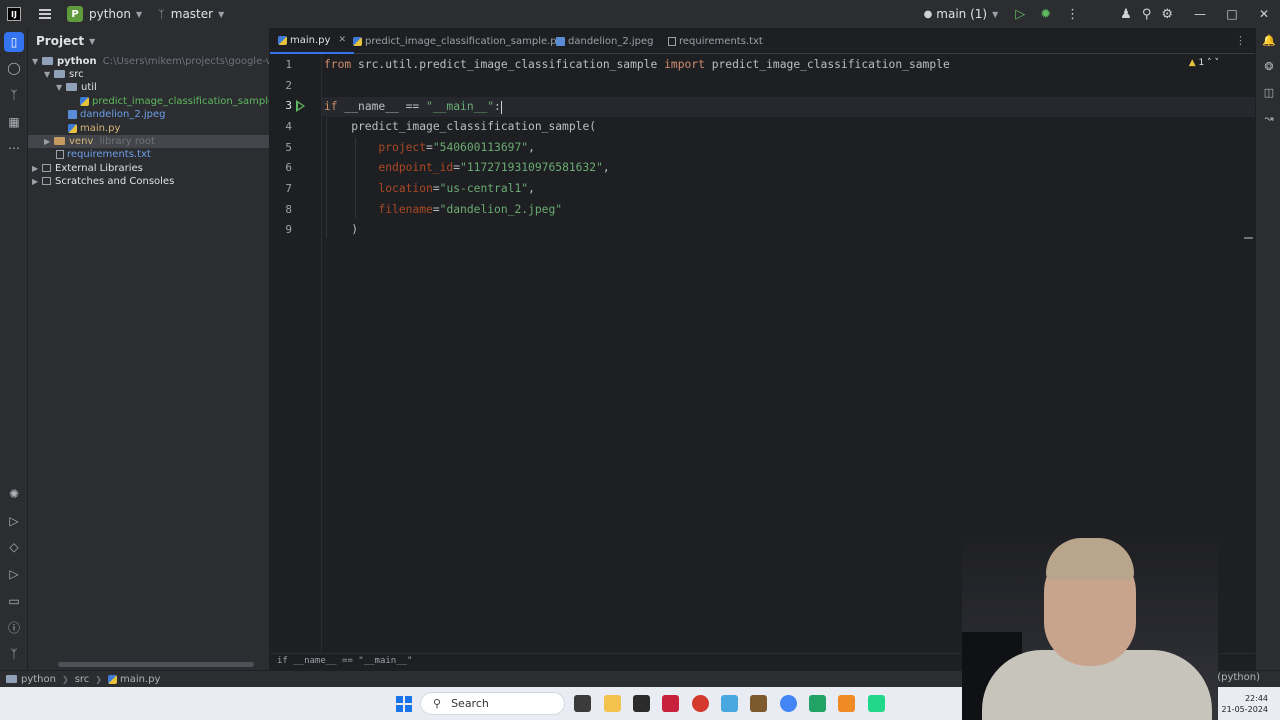 The image size is (1280, 720). I want to click on breadcrumb-item: if __name__ == "__main__", so click(344, 661).